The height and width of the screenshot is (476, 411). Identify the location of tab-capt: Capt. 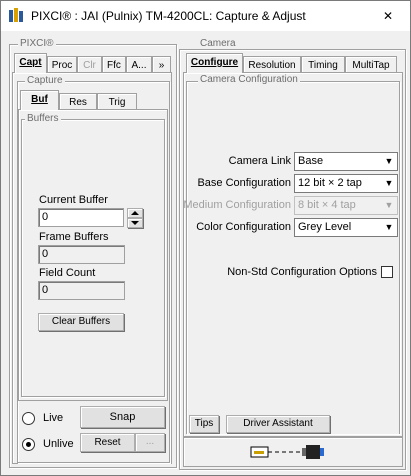
(30, 63).